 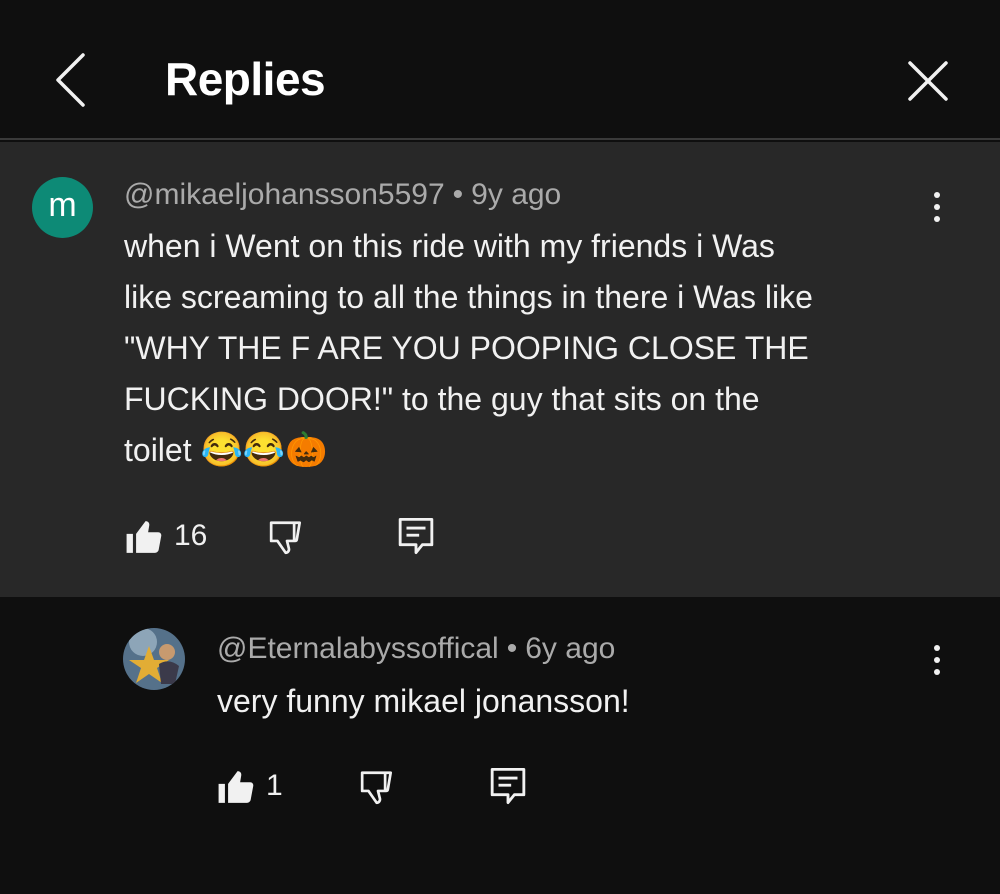 I want to click on author-name: @Eternalabyssoffical, so click(x=358, y=648).